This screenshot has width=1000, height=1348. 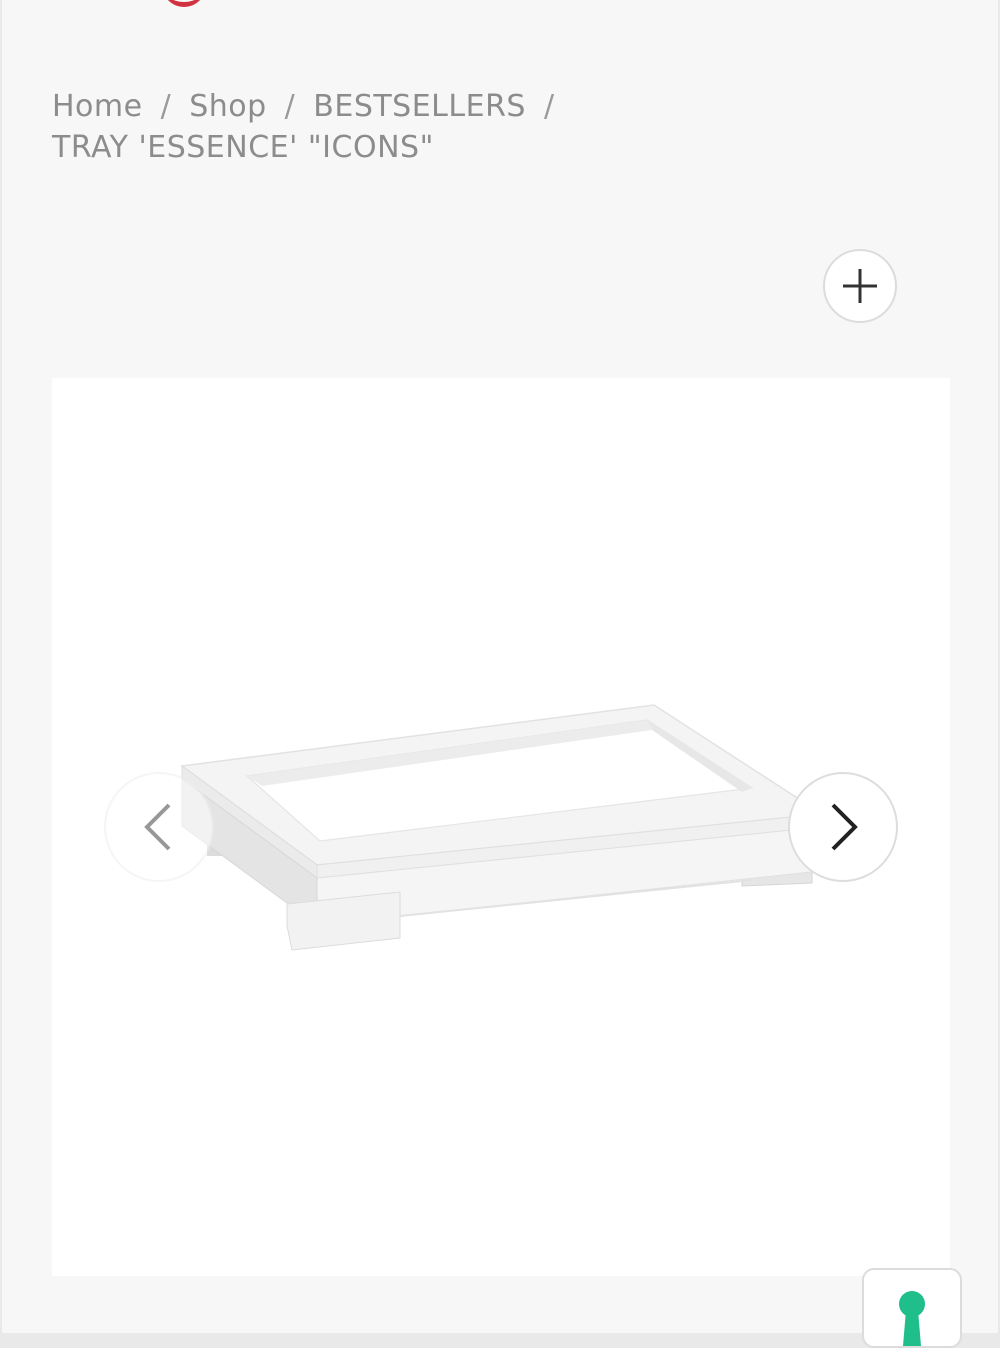 What do you see at coordinates (912, 1318) in the screenshot?
I see `keyhole-icon` at bounding box center [912, 1318].